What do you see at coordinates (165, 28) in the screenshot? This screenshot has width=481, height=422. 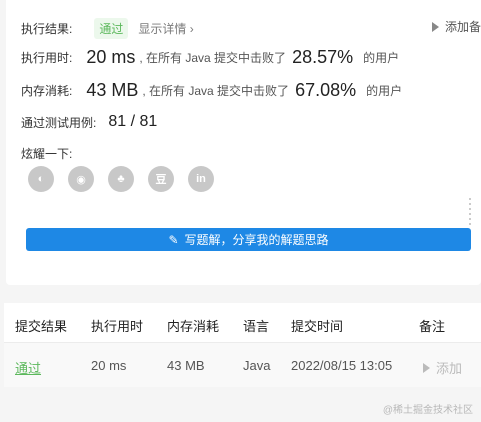 I see `show-details-link: 显示详情 ›` at bounding box center [165, 28].